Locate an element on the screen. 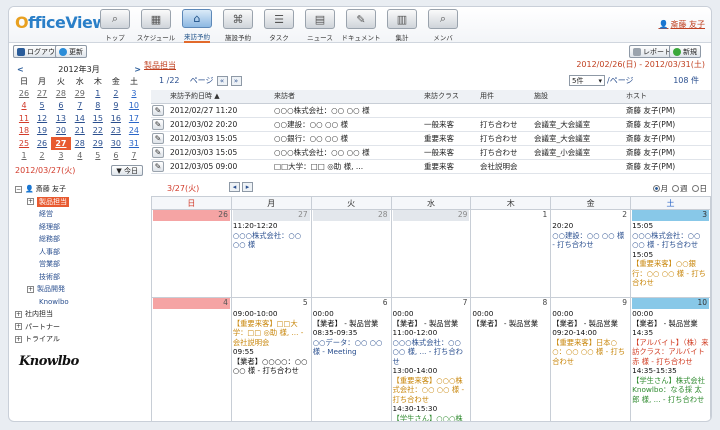 The width and height of the screenshot is (720, 430). calendar-day: 18 is located at coordinates (24, 131).